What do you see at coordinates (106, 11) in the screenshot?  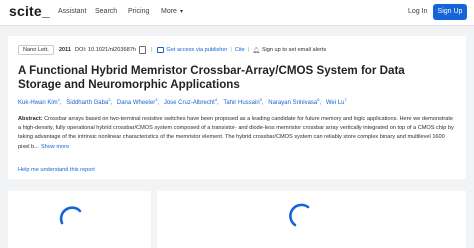 I see `nav-search: Search` at bounding box center [106, 11].